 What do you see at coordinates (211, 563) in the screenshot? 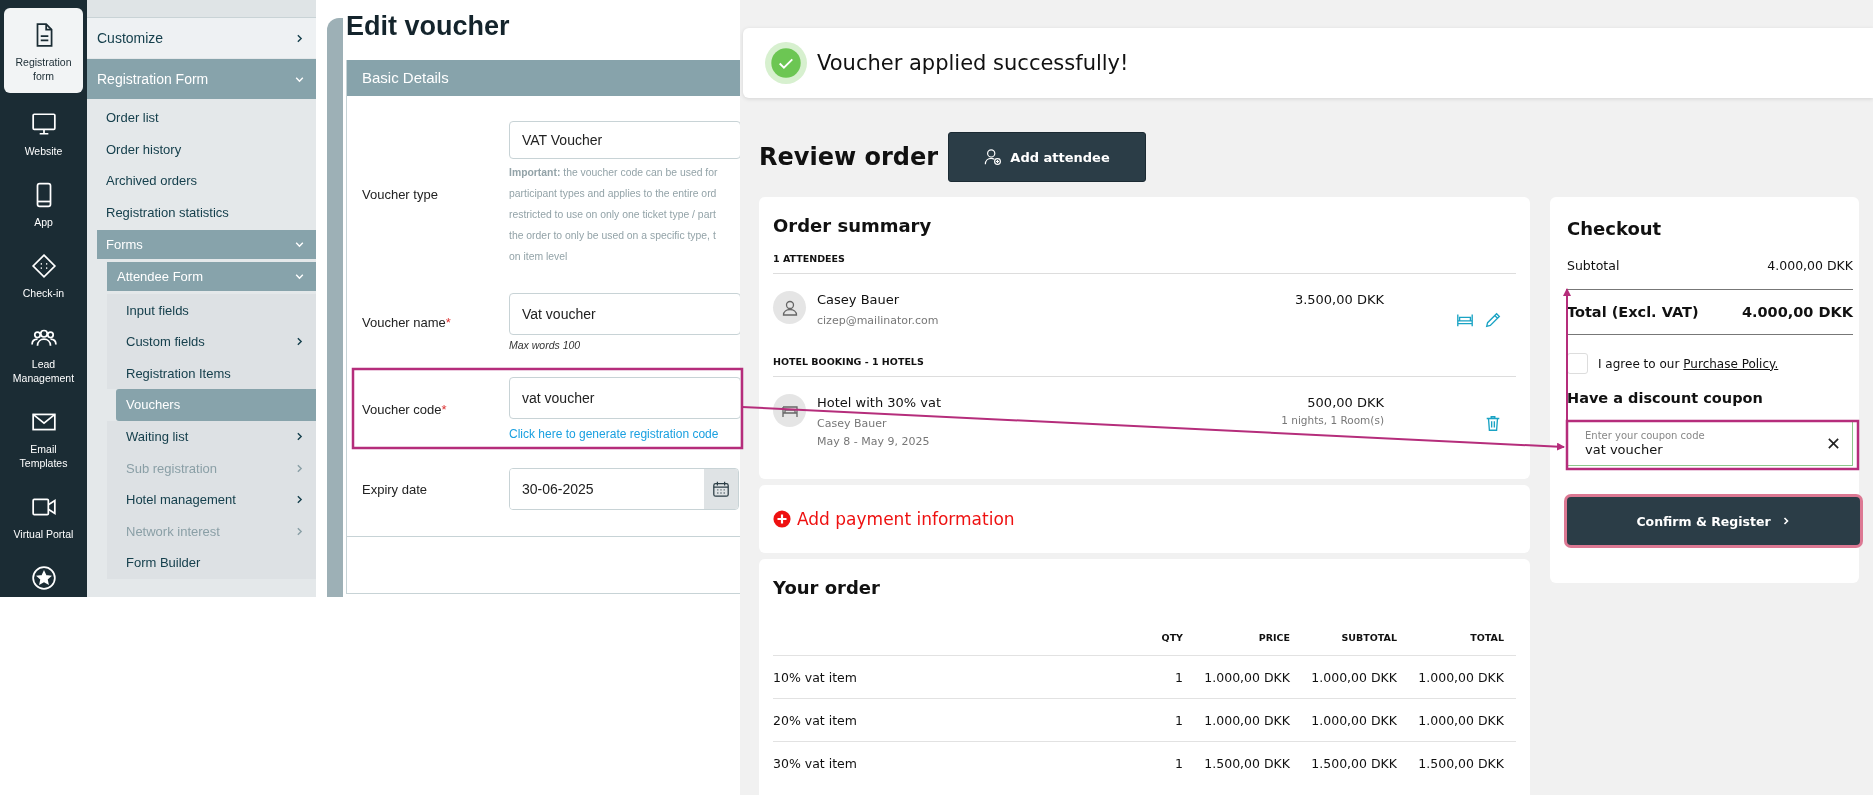
I see `sidebar-item: Form Builder` at bounding box center [211, 563].